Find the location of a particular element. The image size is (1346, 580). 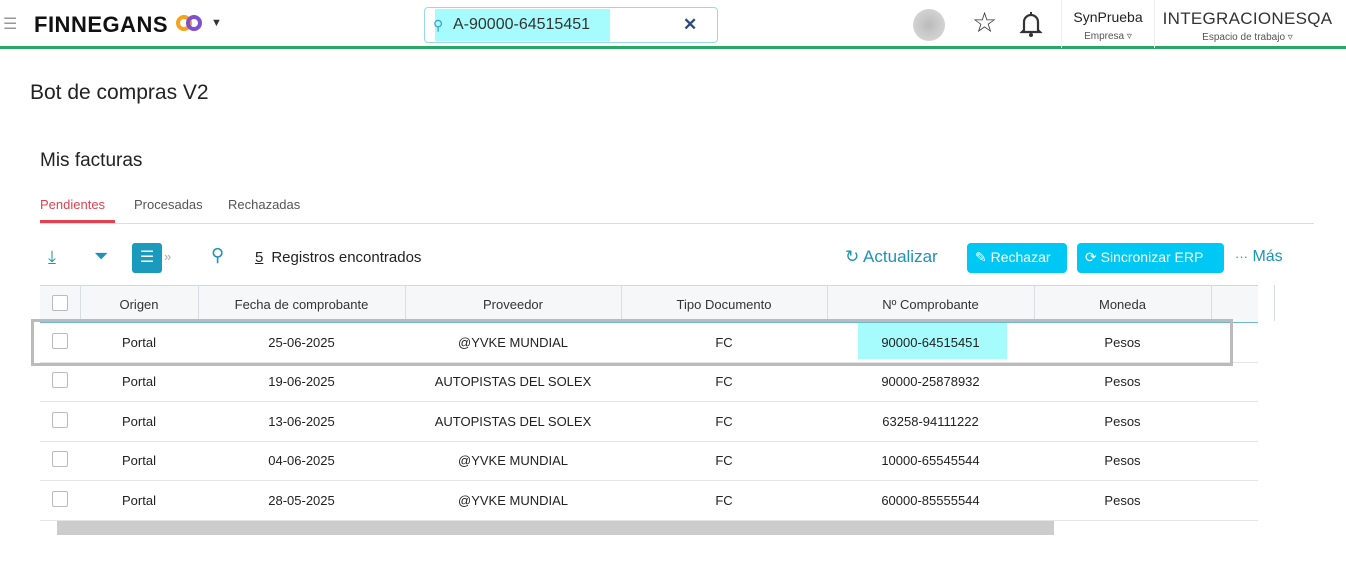

company-label: Empresa ▿ is located at coordinates (1108, 36).